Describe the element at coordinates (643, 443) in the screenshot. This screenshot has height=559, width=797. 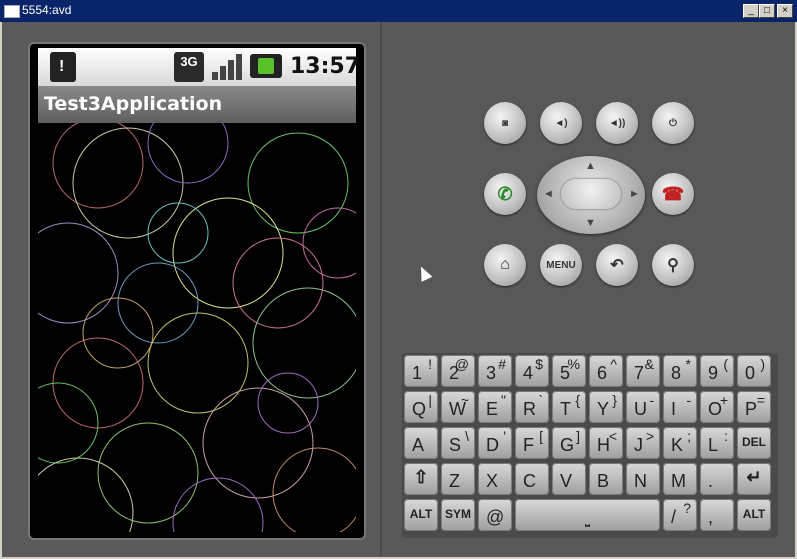
I see `key-j: J >` at that location.